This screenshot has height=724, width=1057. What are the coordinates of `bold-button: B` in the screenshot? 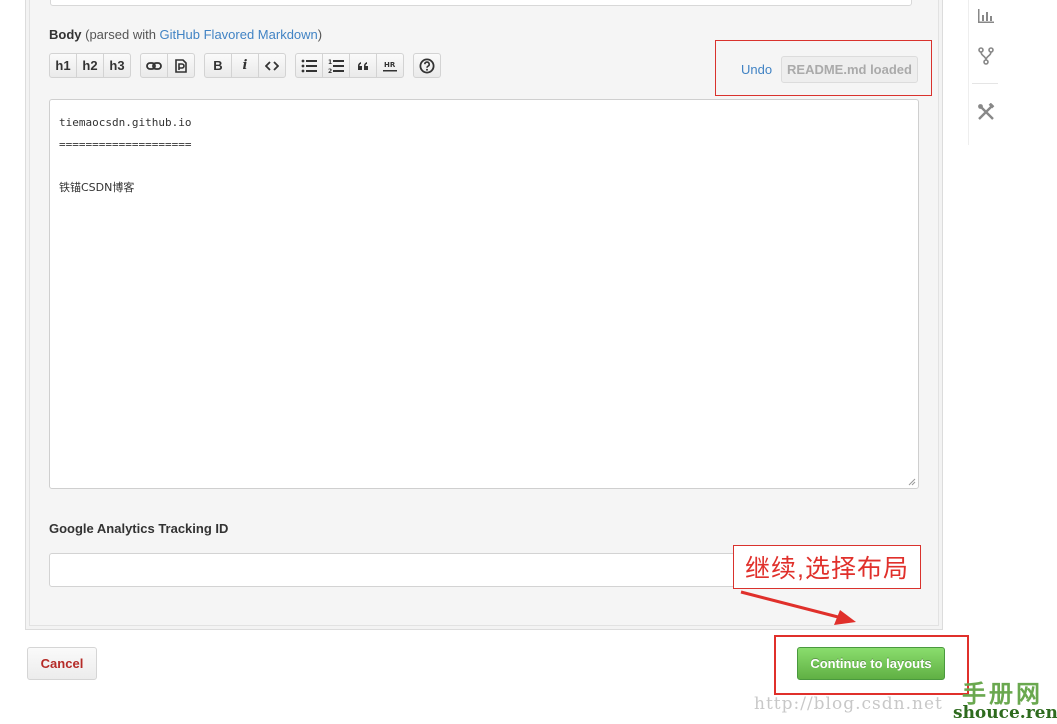 It's located at (218, 65).